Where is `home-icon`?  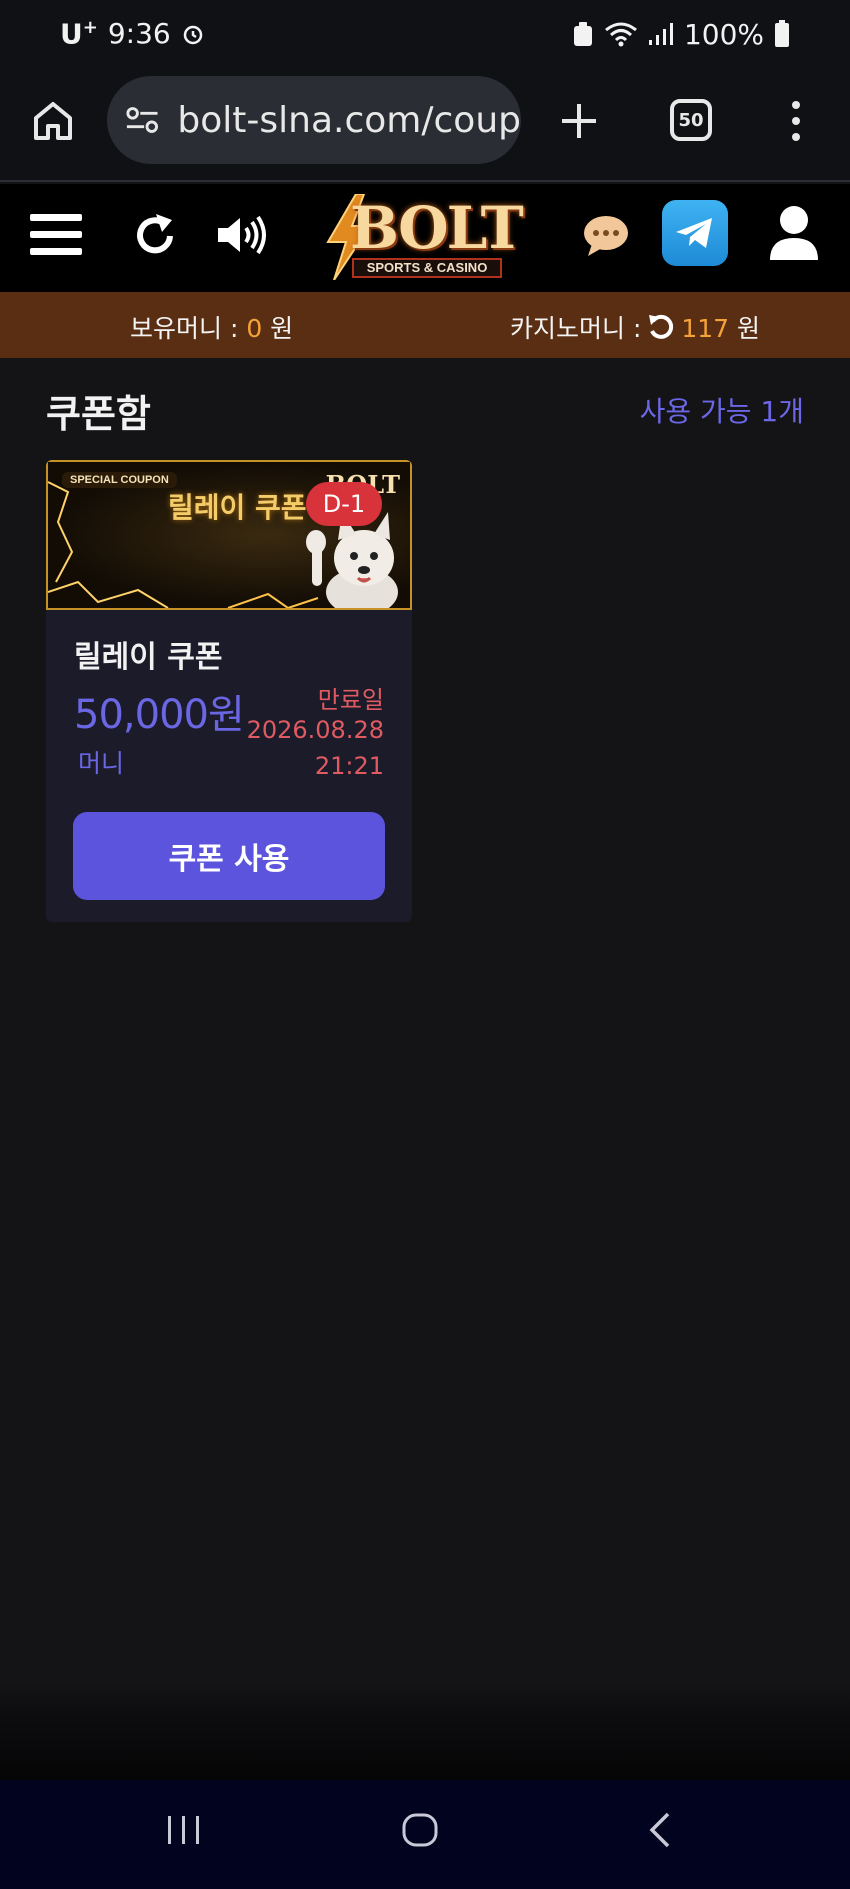 home-icon is located at coordinates (53, 121).